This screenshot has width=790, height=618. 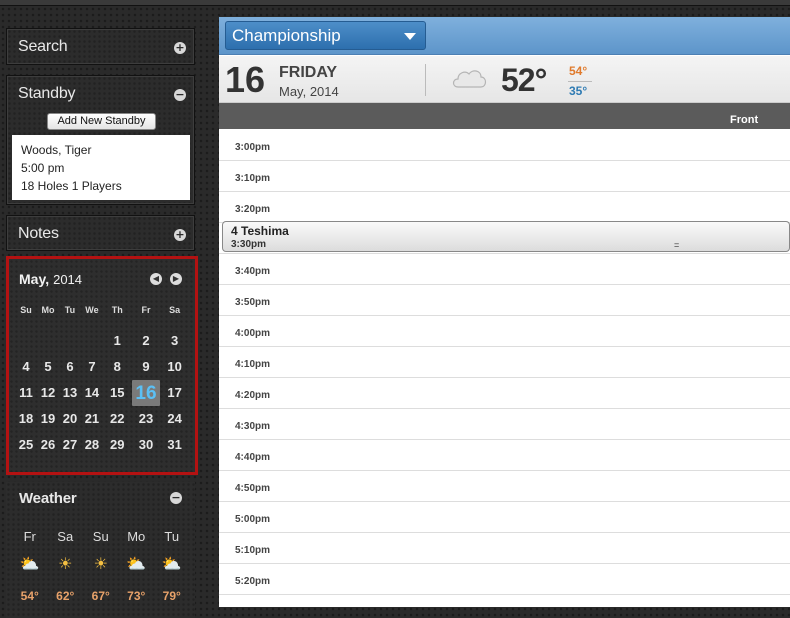 What do you see at coordinates (174, 341) in the screenshot?
I see `calendar-day: 3` at bounding box center [174, 341].